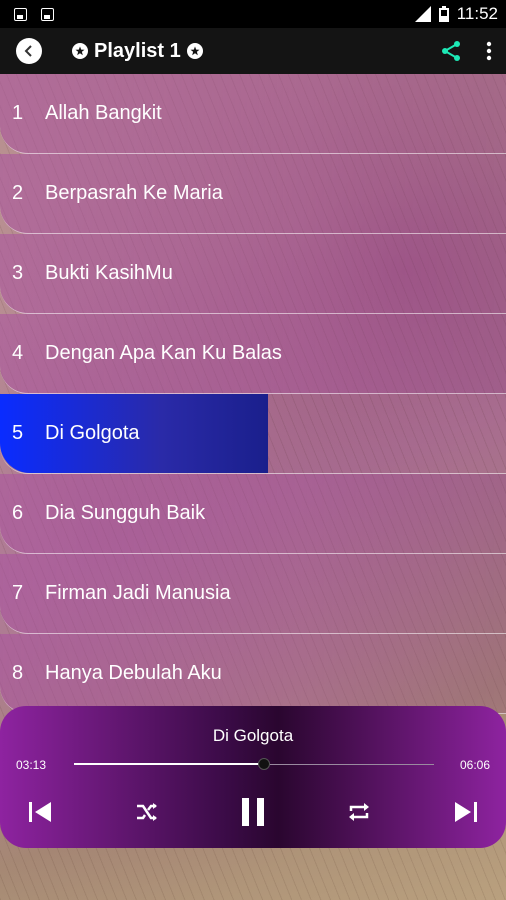  Describe the element at coordinates (92, 433) in the screenshot. I see `track-title: Di Golgota` at that location.